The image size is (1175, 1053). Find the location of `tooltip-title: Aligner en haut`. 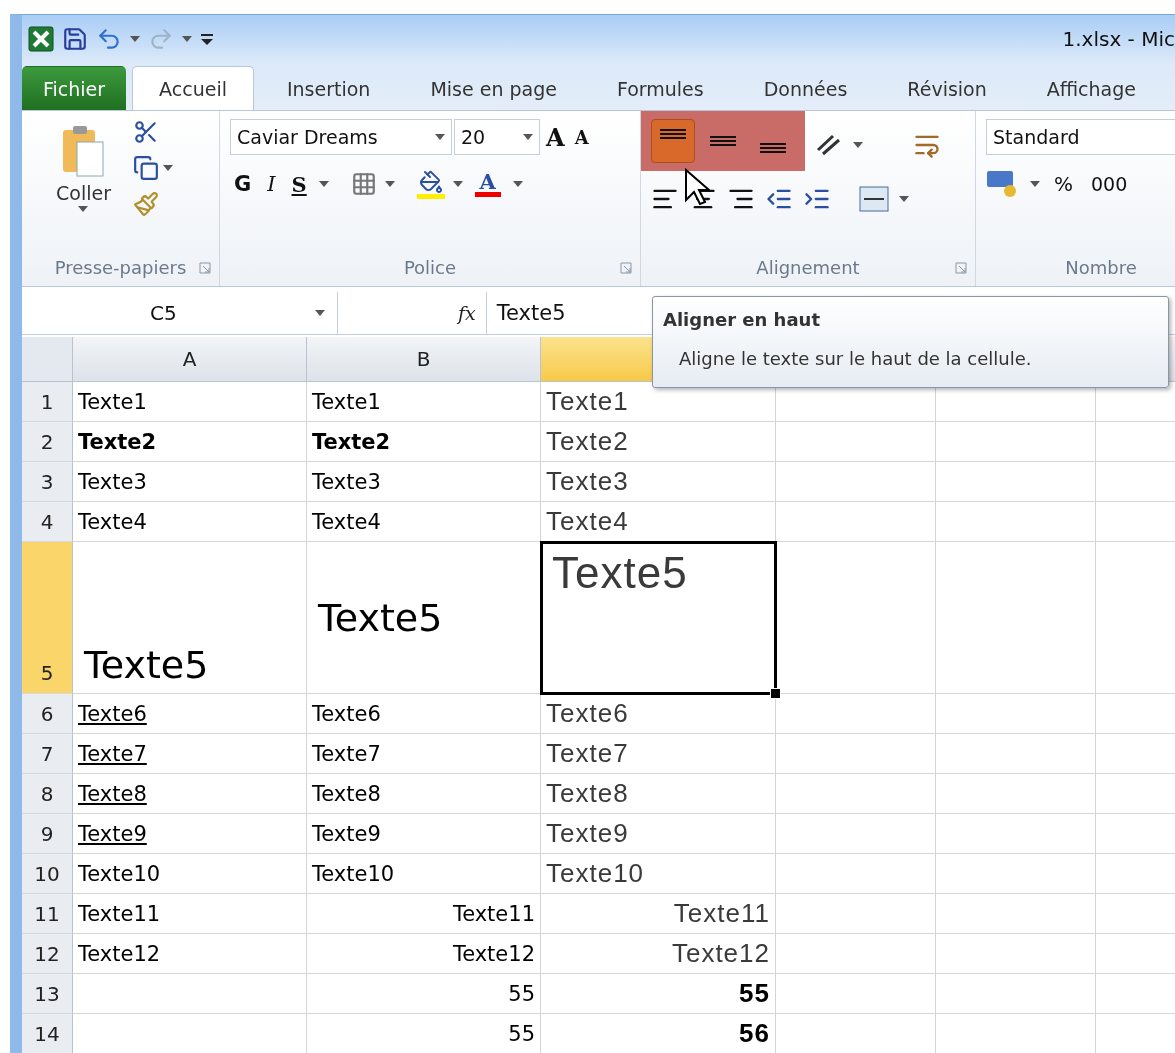

tooltip-title: Aligner en haut is located at coordinates (742, 319).